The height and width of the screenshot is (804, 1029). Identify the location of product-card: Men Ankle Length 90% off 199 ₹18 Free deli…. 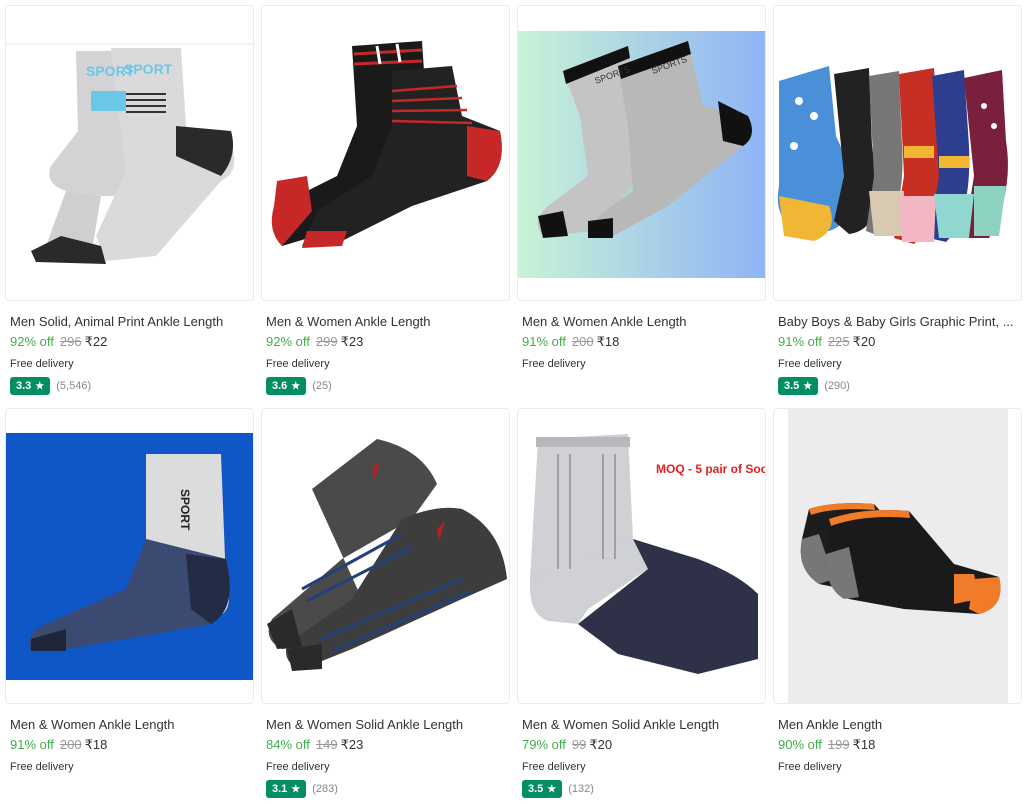
(897, 590).